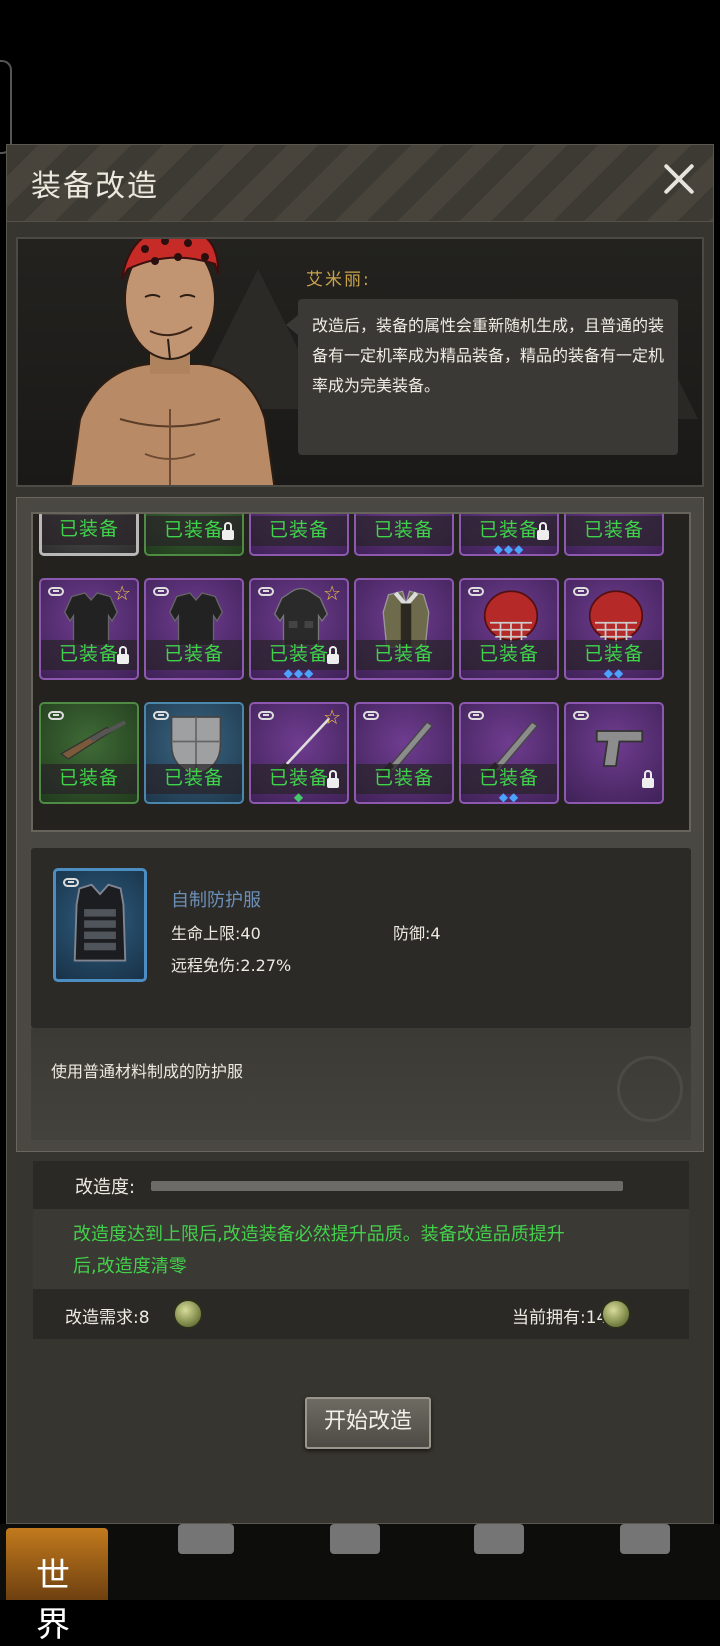 This screenshot has width=720, height=1646. Describe the element at coordinates (299, 797) in the screenshot. I see `gem-socket-icons: ◆` at that location.